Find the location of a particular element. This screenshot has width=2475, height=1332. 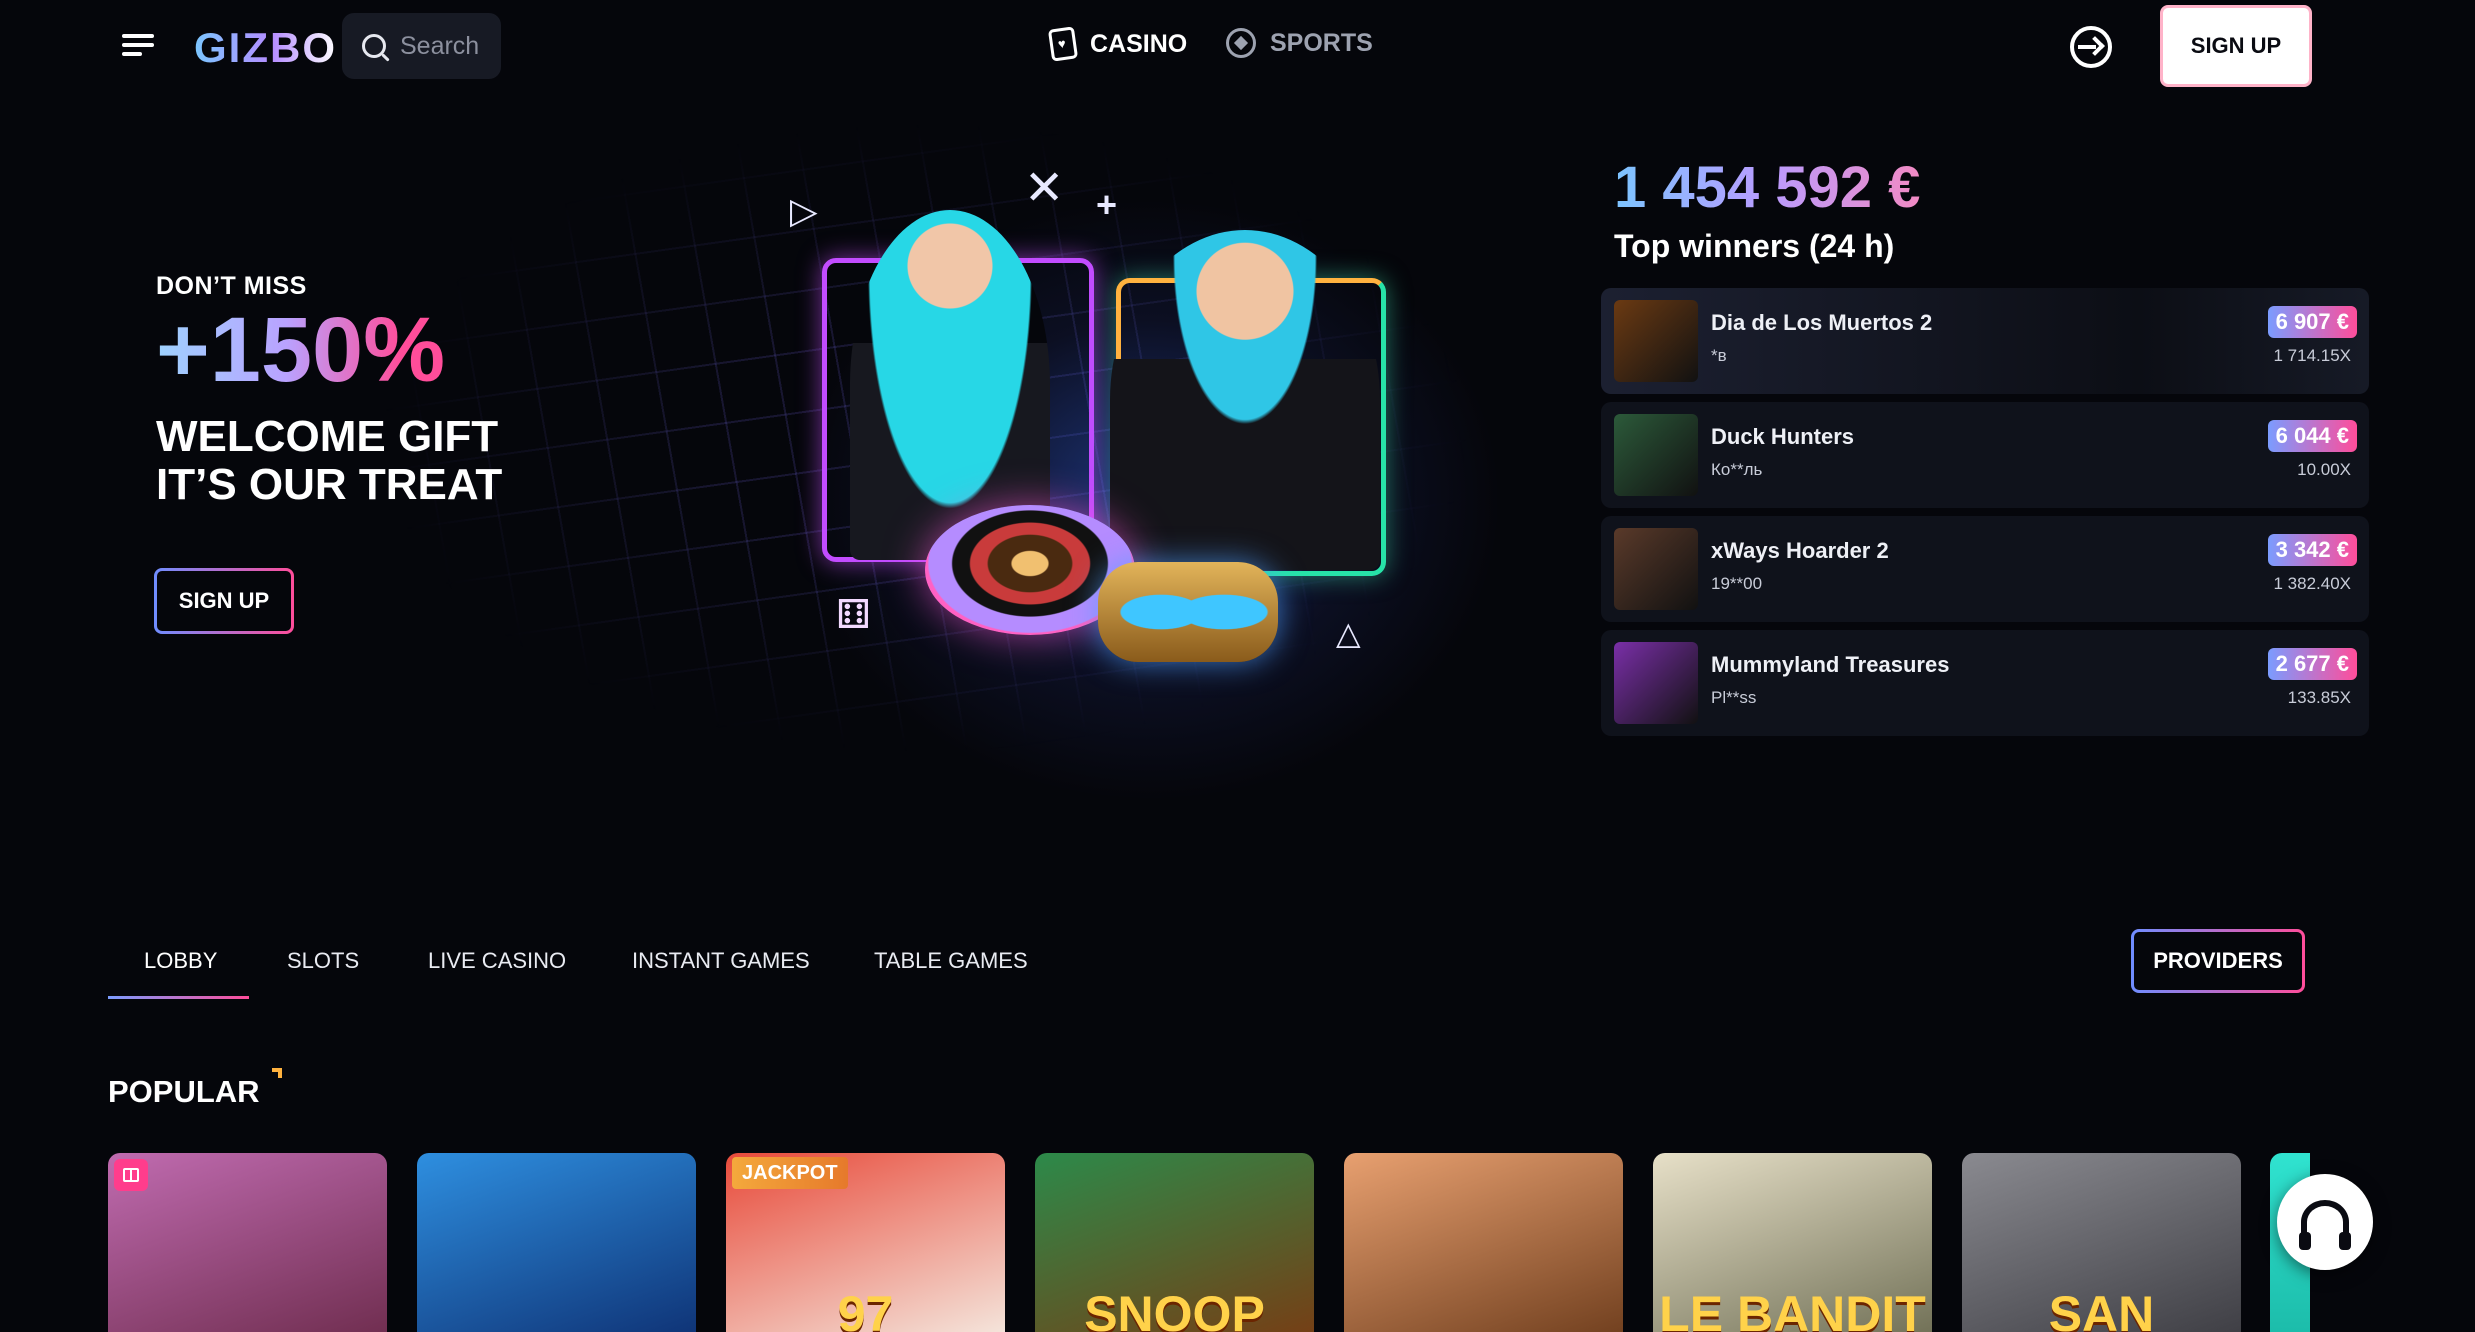

game-art-title: SAN is located at coordinates (2101, 1309).